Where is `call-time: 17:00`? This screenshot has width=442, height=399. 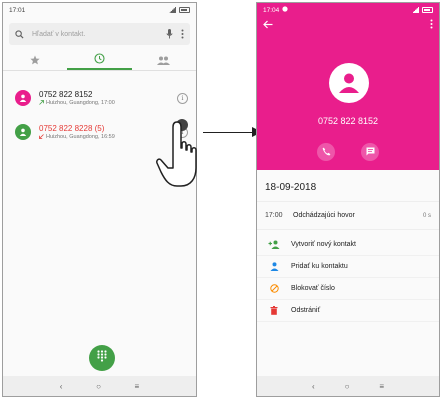
call-time: 17:00 is located at coordinates (274, 215).